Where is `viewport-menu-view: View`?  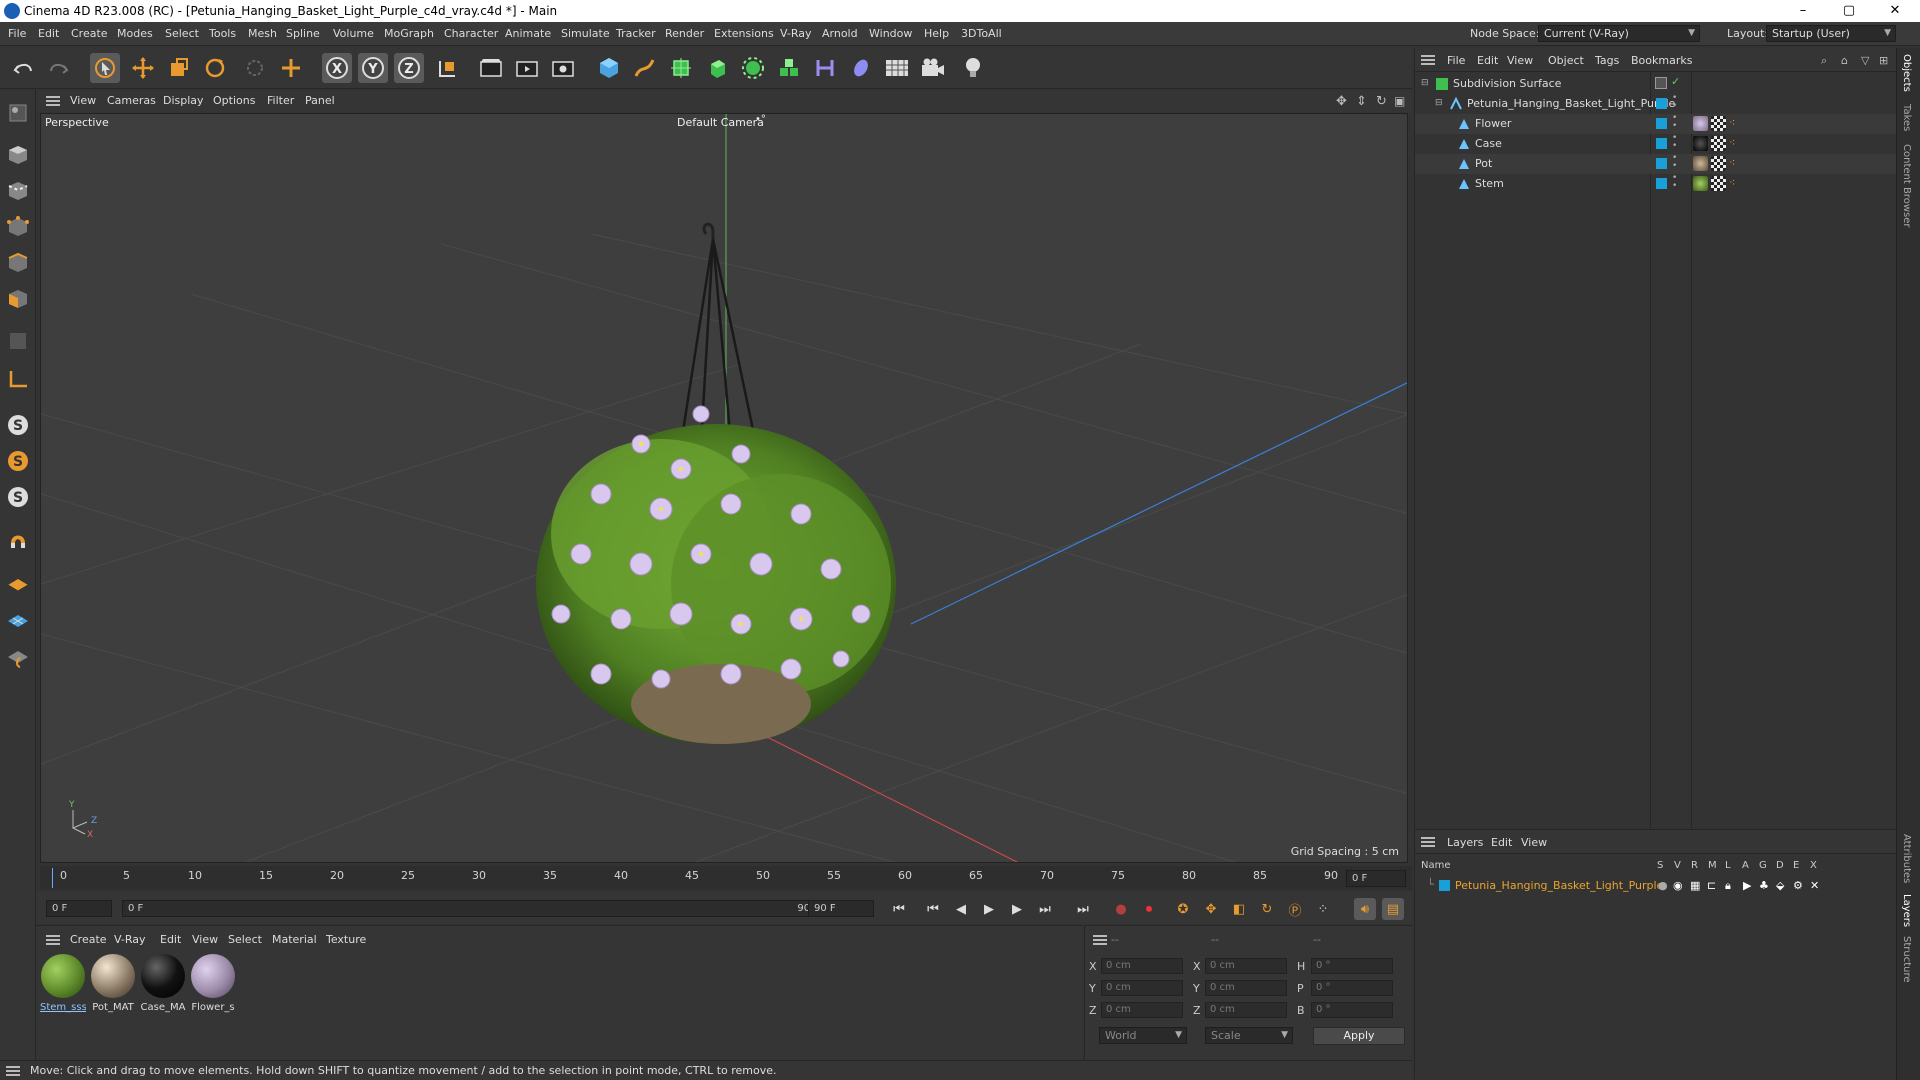 viewport-menu-view: View is located at coordinates (83, 100).